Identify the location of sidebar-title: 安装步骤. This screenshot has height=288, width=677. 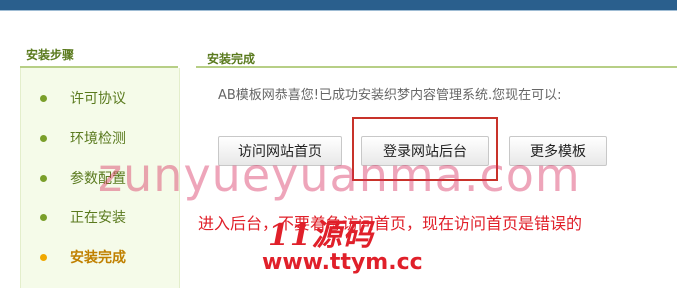
(50, 55).